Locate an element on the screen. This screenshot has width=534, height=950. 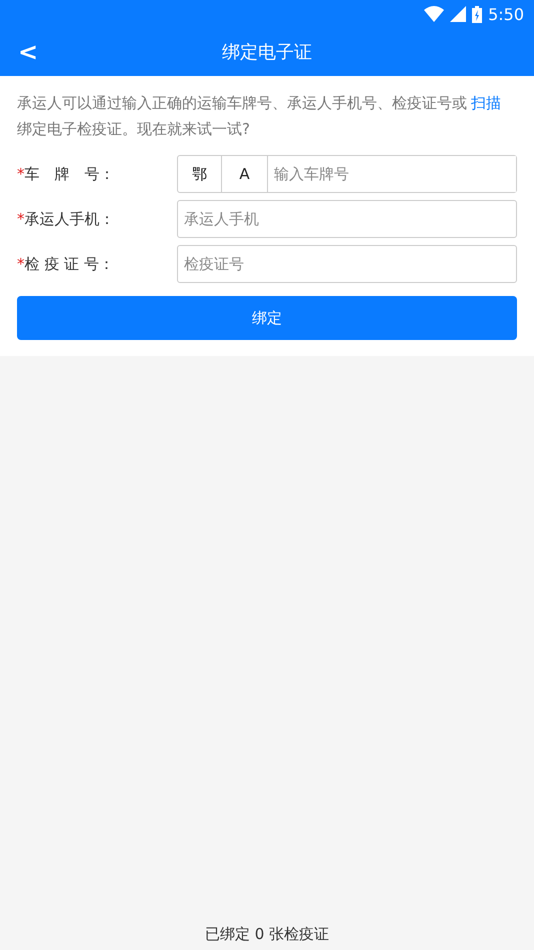
battery-icon is located at coordinates (477, 14).